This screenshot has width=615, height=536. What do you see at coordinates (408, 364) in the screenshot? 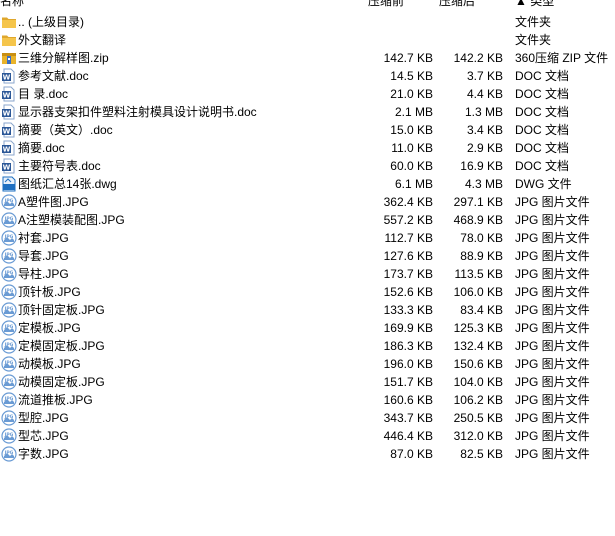
I see `file-original-size: 196.0 KB` at bounding box center [408, 364].